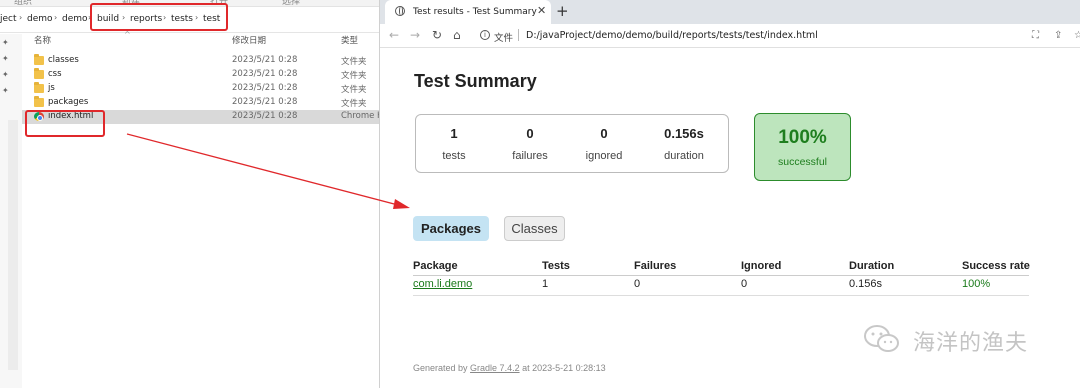 The width and height of the screenshot is (1080, 388). I want to click on file-name: js, so click(51, 88).